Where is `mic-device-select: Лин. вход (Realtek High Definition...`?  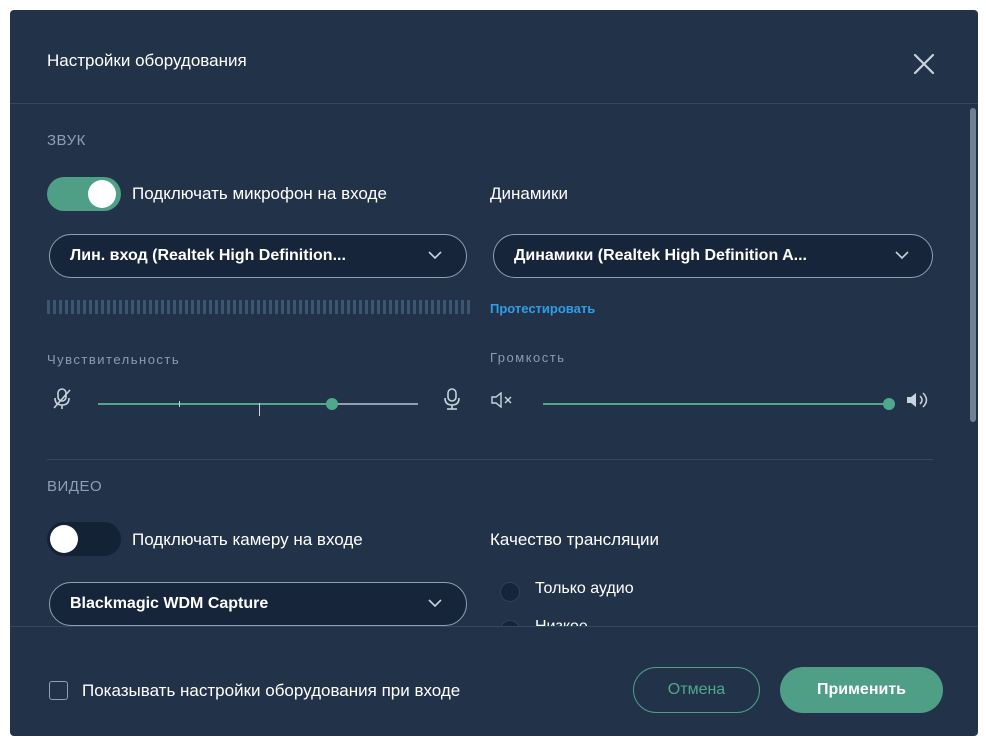
mic-device-select: Лин. вход (Realtek High Definition... is located at coordinates (258, 256).